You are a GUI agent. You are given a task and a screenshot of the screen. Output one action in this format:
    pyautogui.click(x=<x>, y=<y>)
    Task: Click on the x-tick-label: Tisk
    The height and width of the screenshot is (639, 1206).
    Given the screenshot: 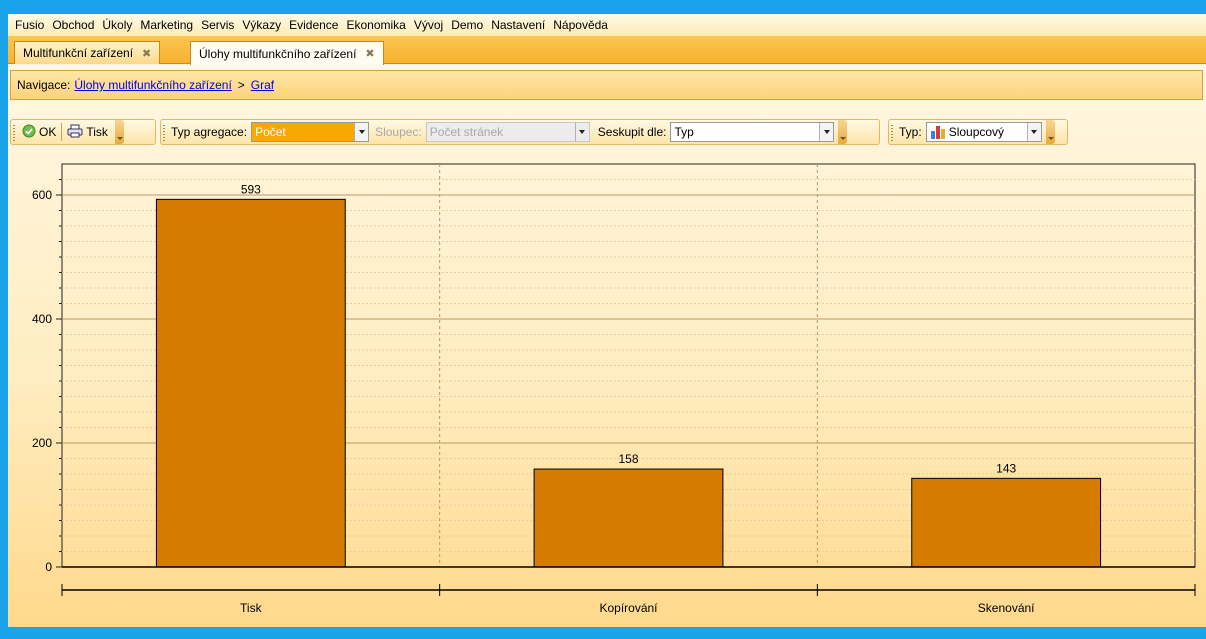 What is the action you would take?
    pyautogui.click(x=251, y=608)
    